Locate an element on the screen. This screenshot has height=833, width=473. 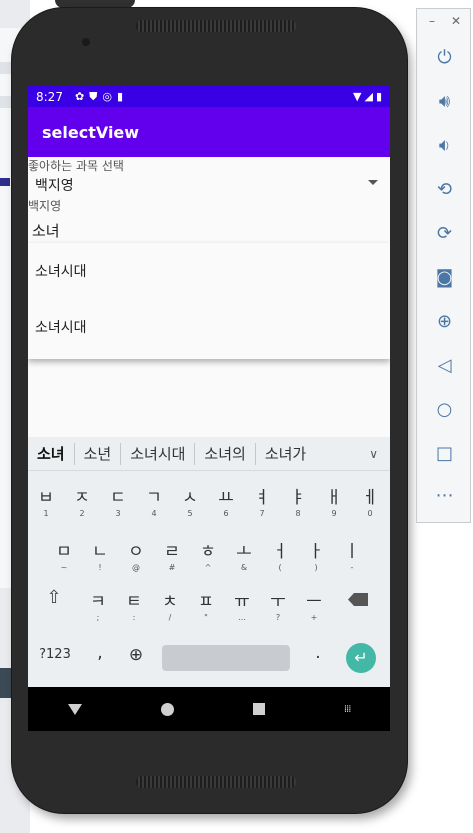
volume-up-icon: 🔊︎ is located at coordinates (444, 101).